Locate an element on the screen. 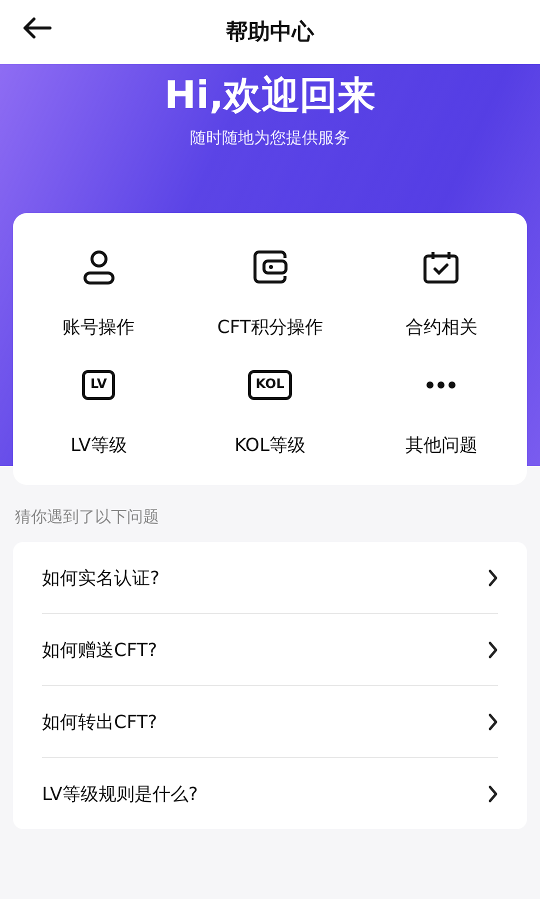 This screenshot has width=540, height=899. section-heading: 猜你遇到了以下问题 is located at coordinates (87, 517).